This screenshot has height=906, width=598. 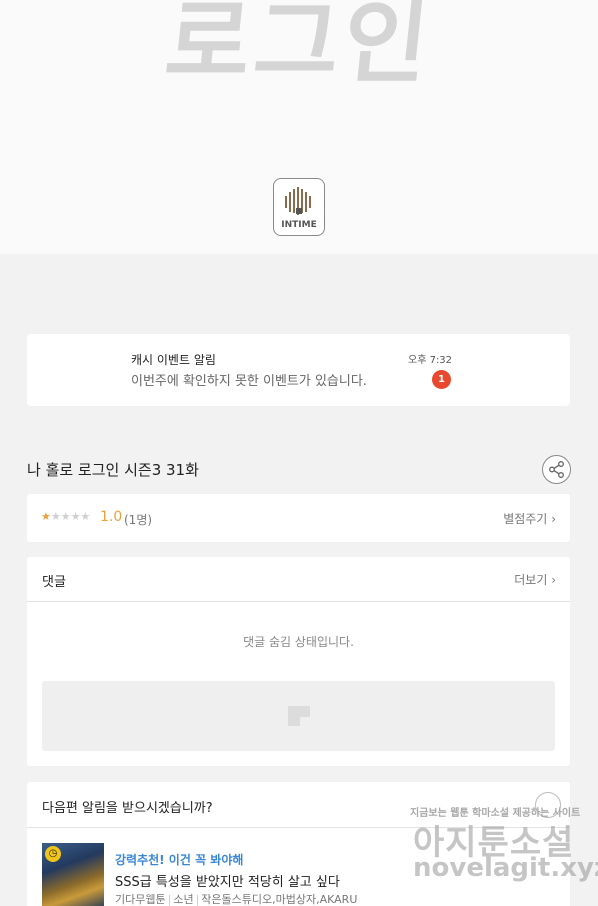 I want to click on rate-button: 별점주기 ›, so click(x=529, y=518).